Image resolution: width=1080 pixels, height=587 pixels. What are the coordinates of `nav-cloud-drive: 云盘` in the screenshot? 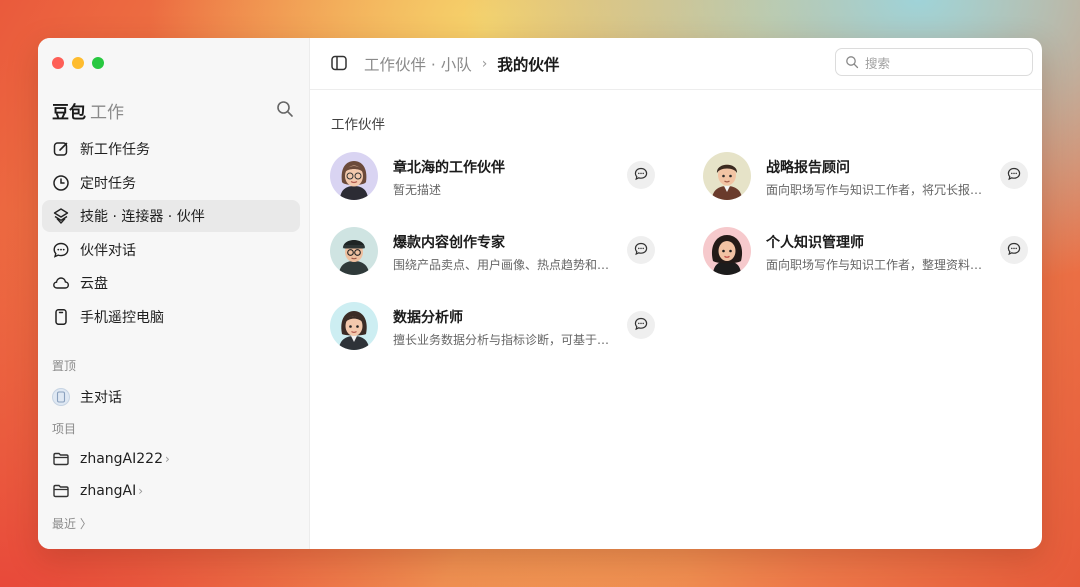 It's located at (171, 283).